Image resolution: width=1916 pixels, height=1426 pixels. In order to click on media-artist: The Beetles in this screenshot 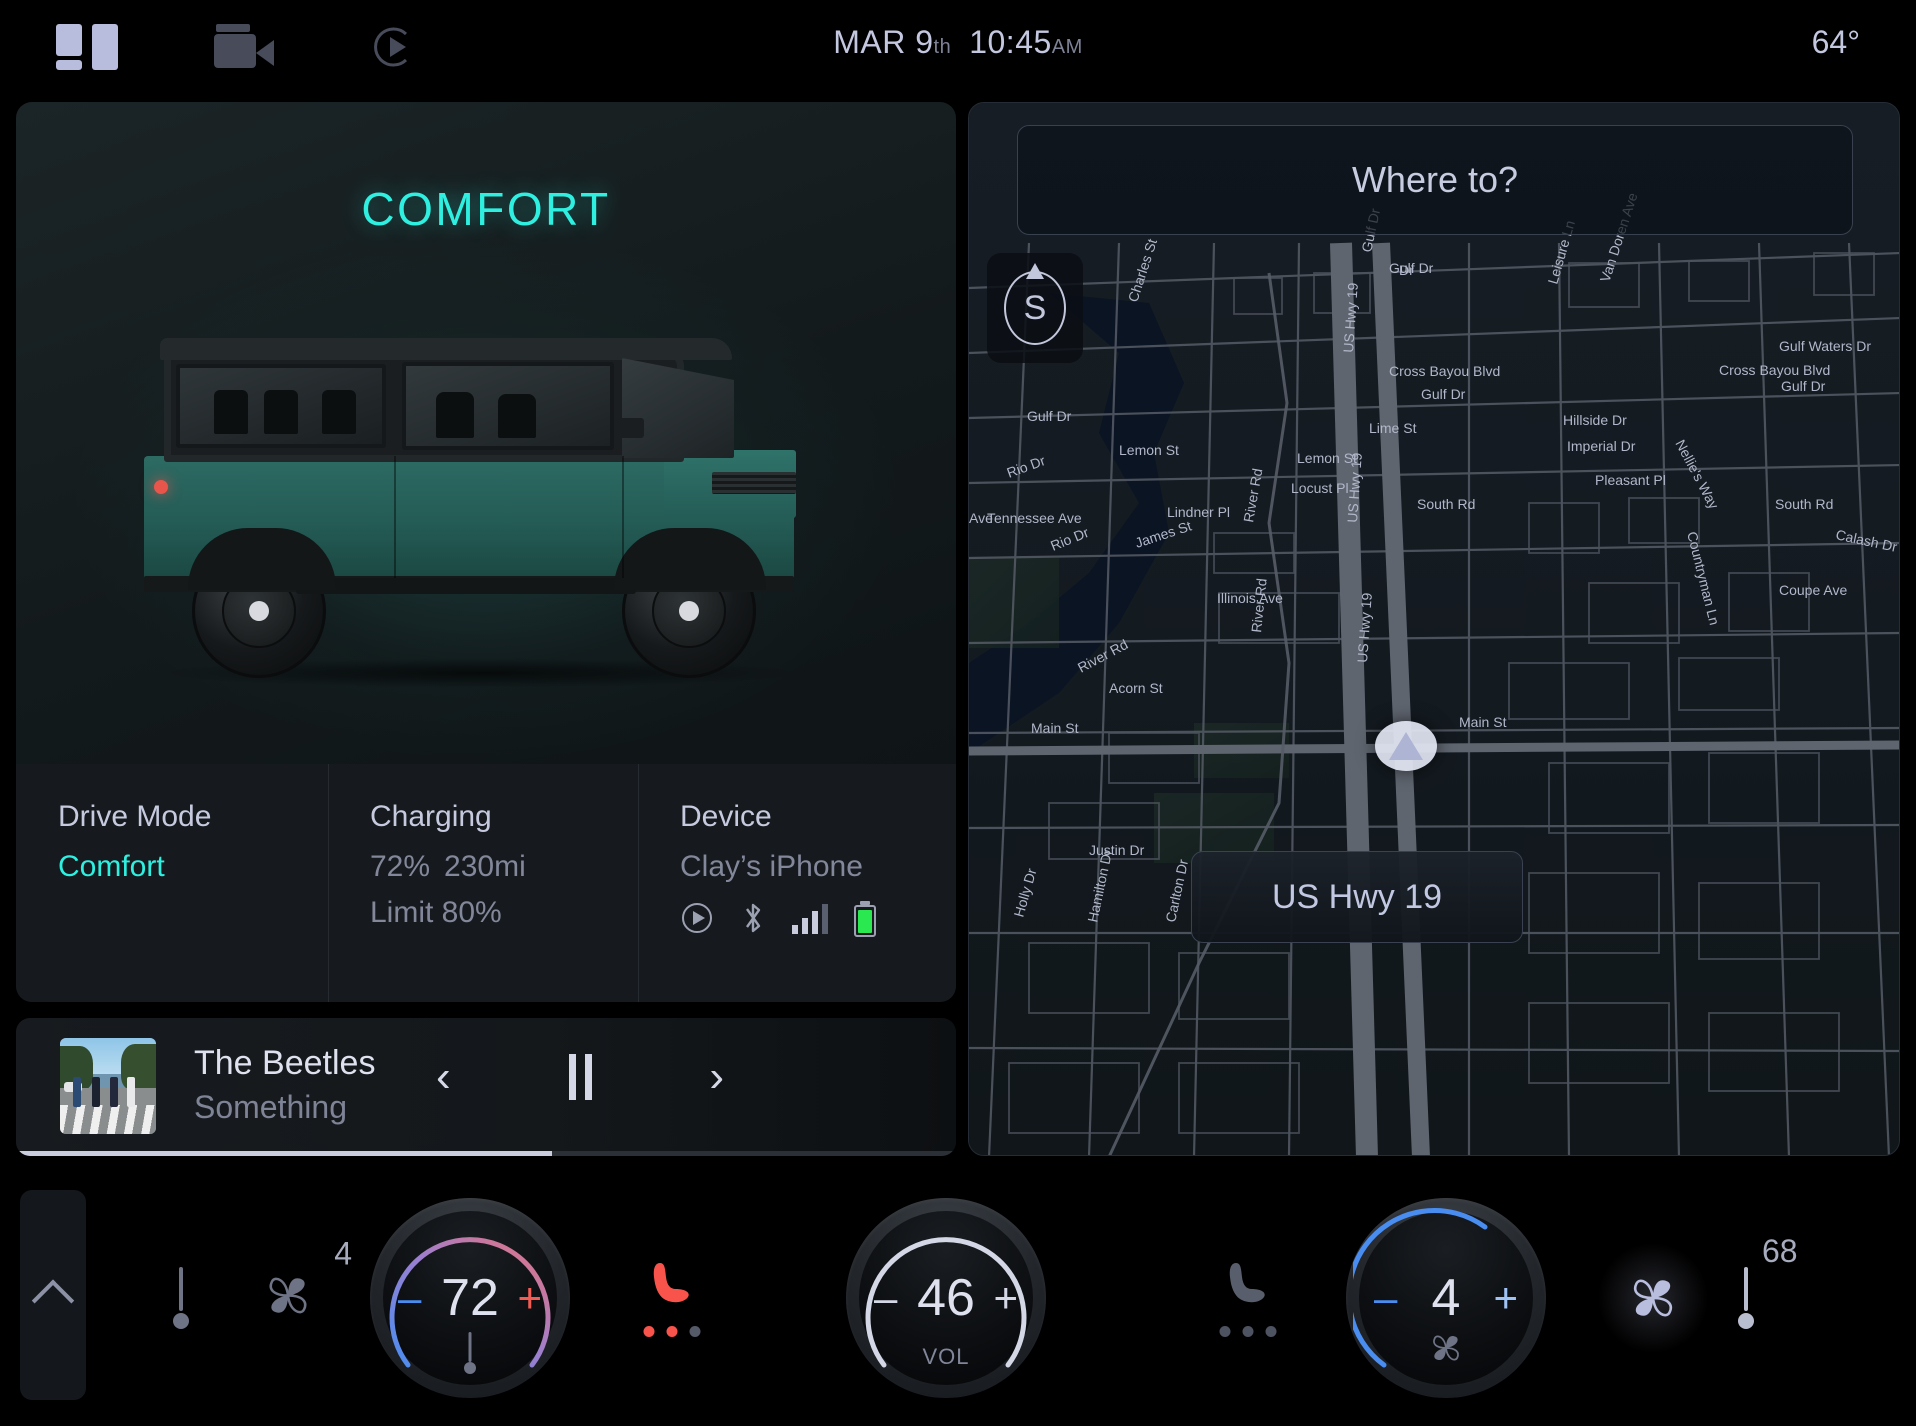, I will do `click(285, 1063)`.